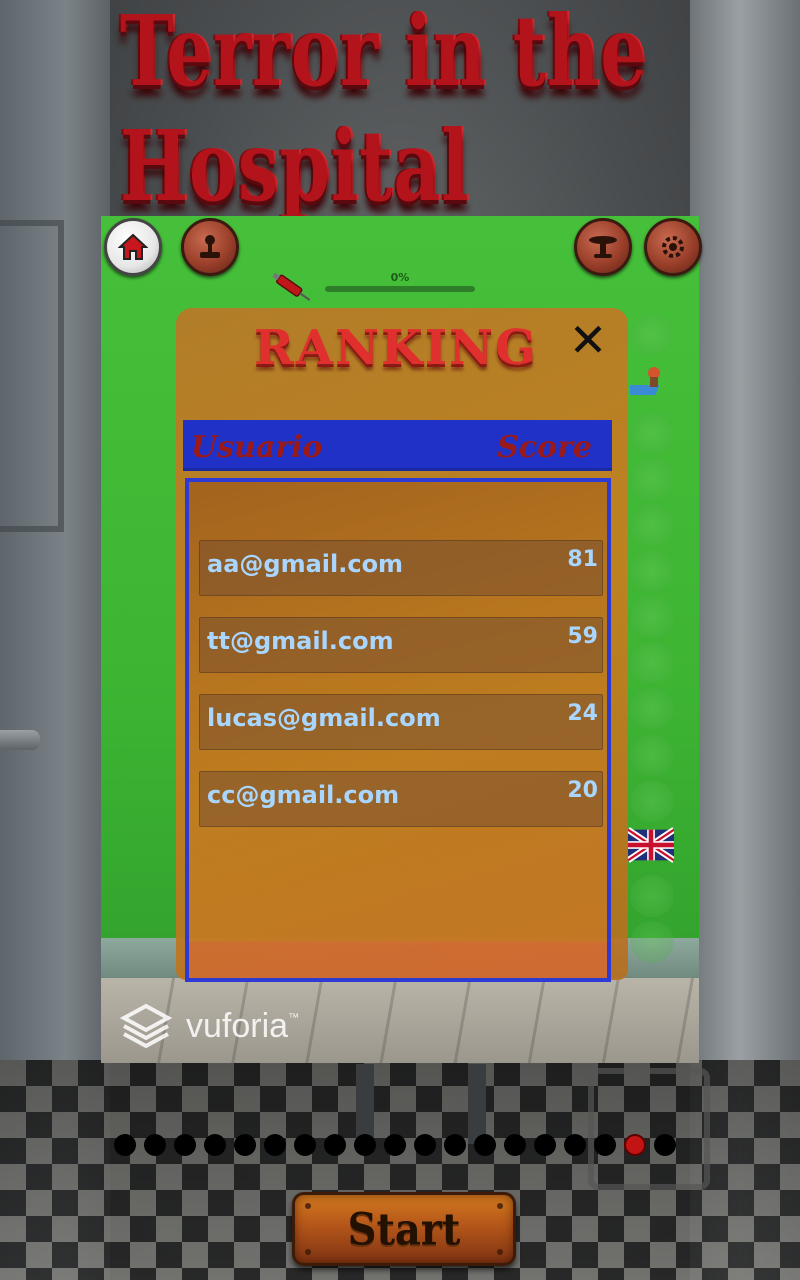  What do you see at coordinates (397, 445) in the screenshot?
I see `ranking-header: Usuario Score` at bounding box center [397, 445].